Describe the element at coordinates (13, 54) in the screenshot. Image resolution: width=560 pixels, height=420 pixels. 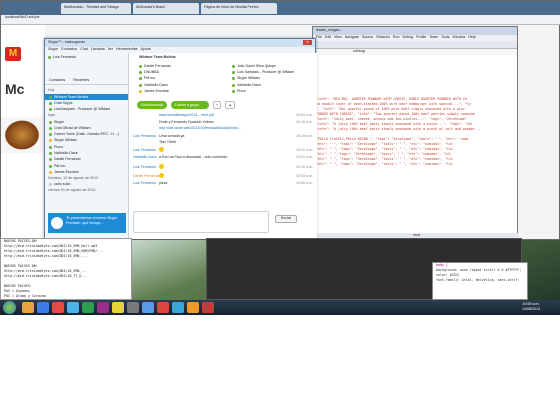
I see `mcdonalds-logo: M` at that location.